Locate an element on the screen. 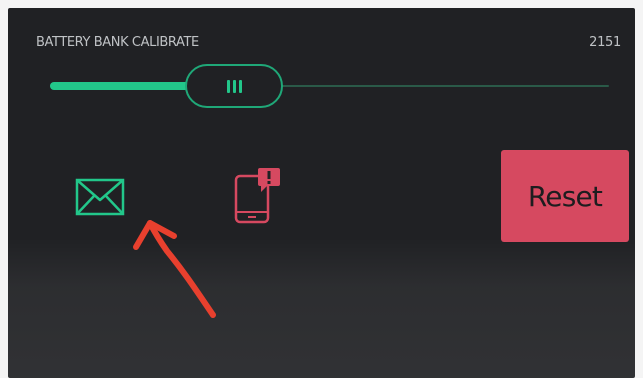  phone-notification-icon is located at coordinates (258, 195).